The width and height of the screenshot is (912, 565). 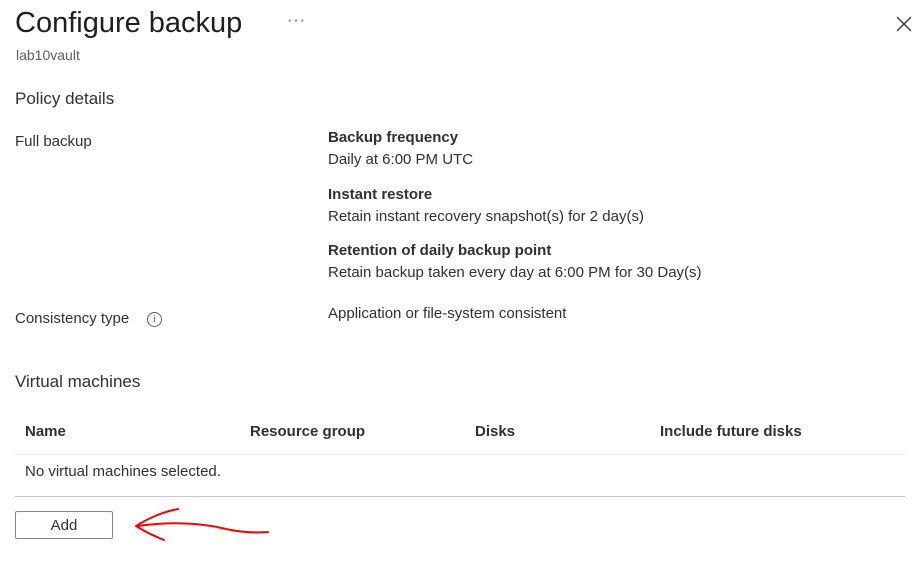 What do you see at coordinates (460, 454) in the screenshot?
I see `table-header-divider` at bounding box center [460, 454].